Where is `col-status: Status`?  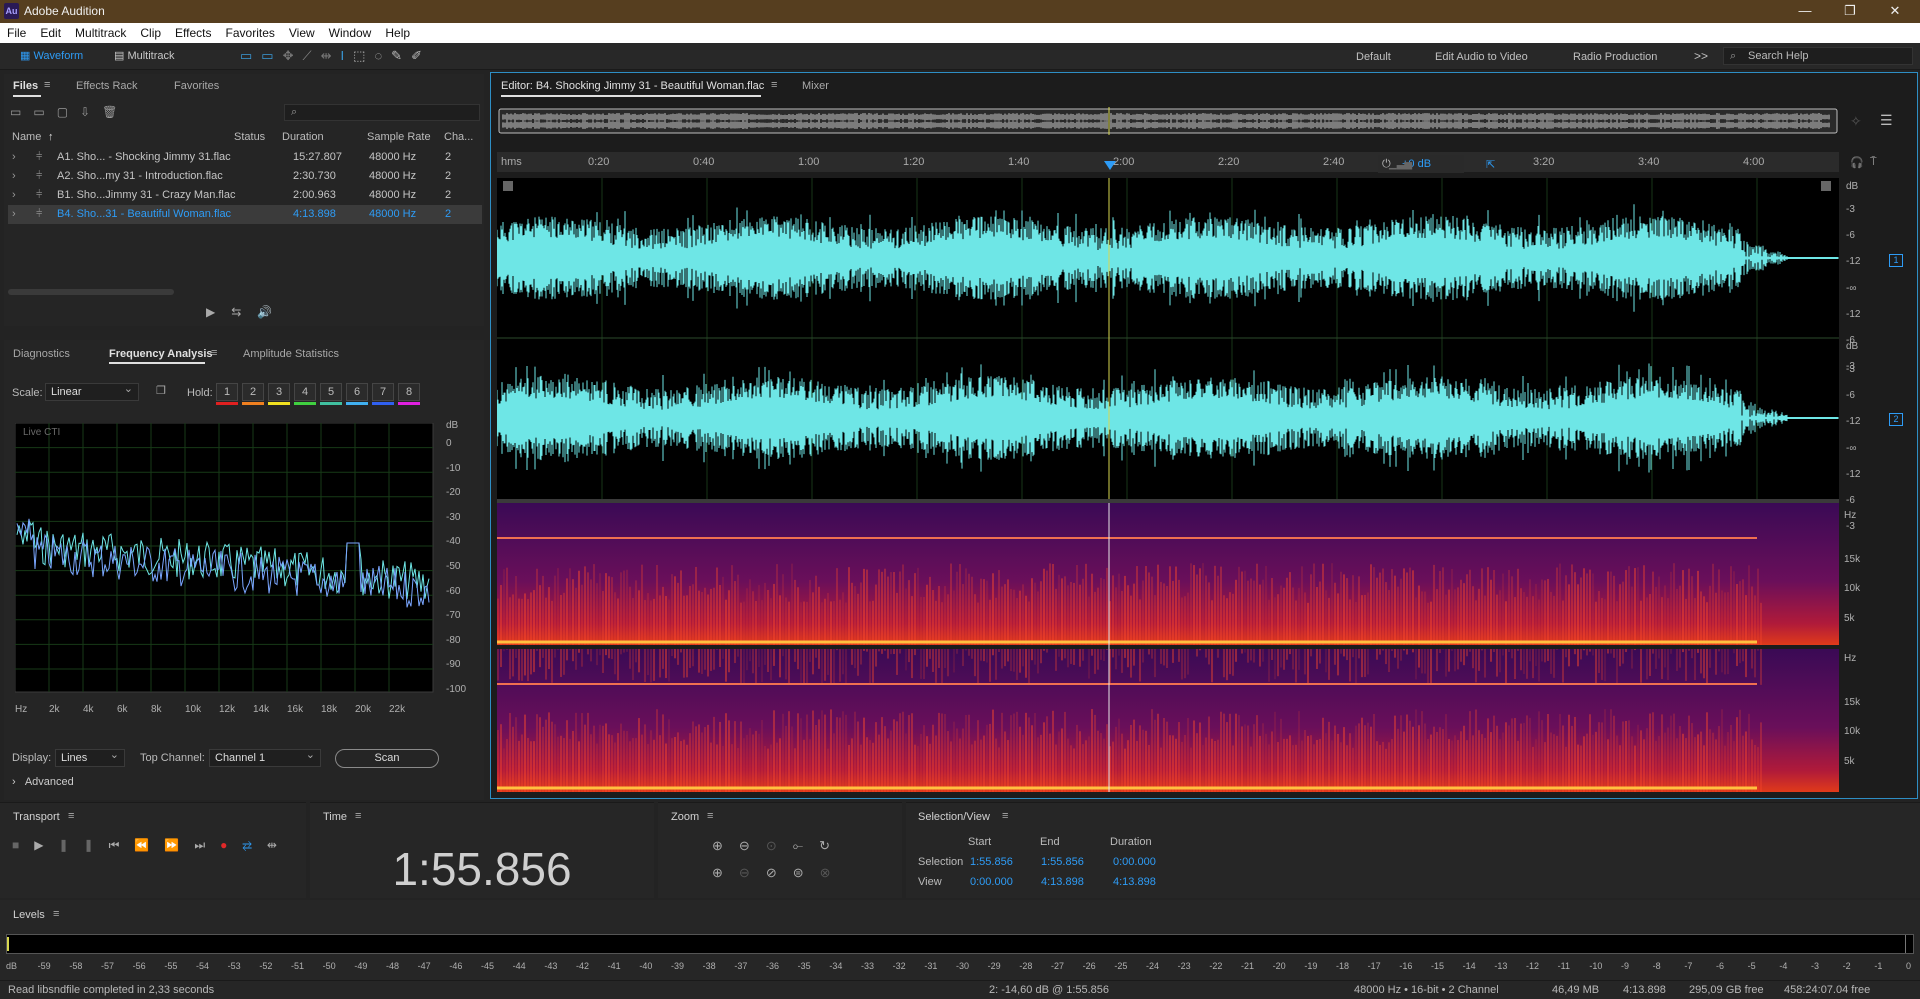 col-status: Status is located at coordinates (249, 137).